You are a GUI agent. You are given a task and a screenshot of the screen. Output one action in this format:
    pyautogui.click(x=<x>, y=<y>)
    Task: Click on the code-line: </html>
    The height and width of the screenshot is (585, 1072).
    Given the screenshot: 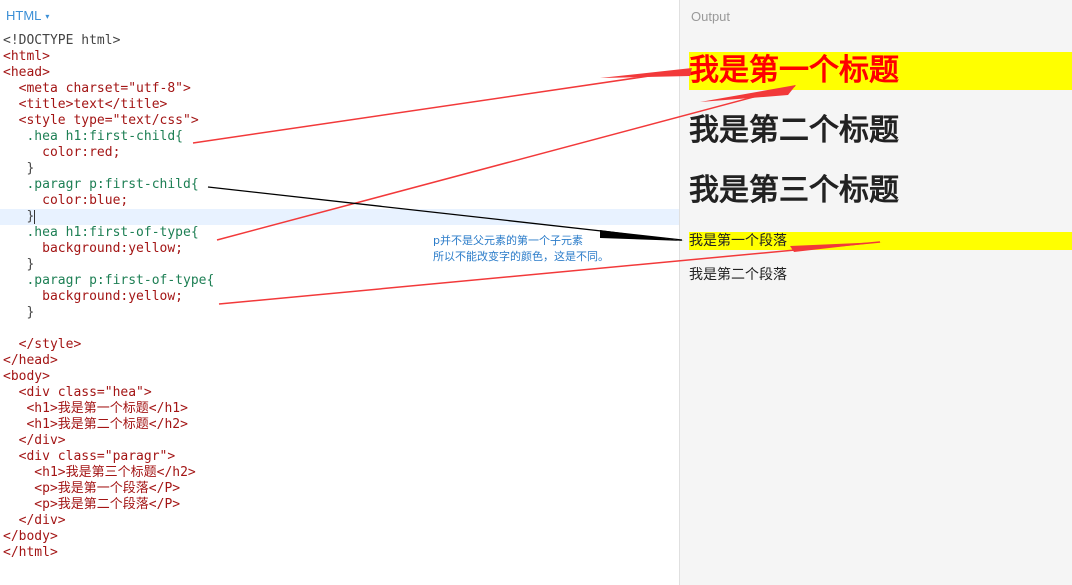 What is the action you would take?
    pyautogui.click(x=339, y=553)
    